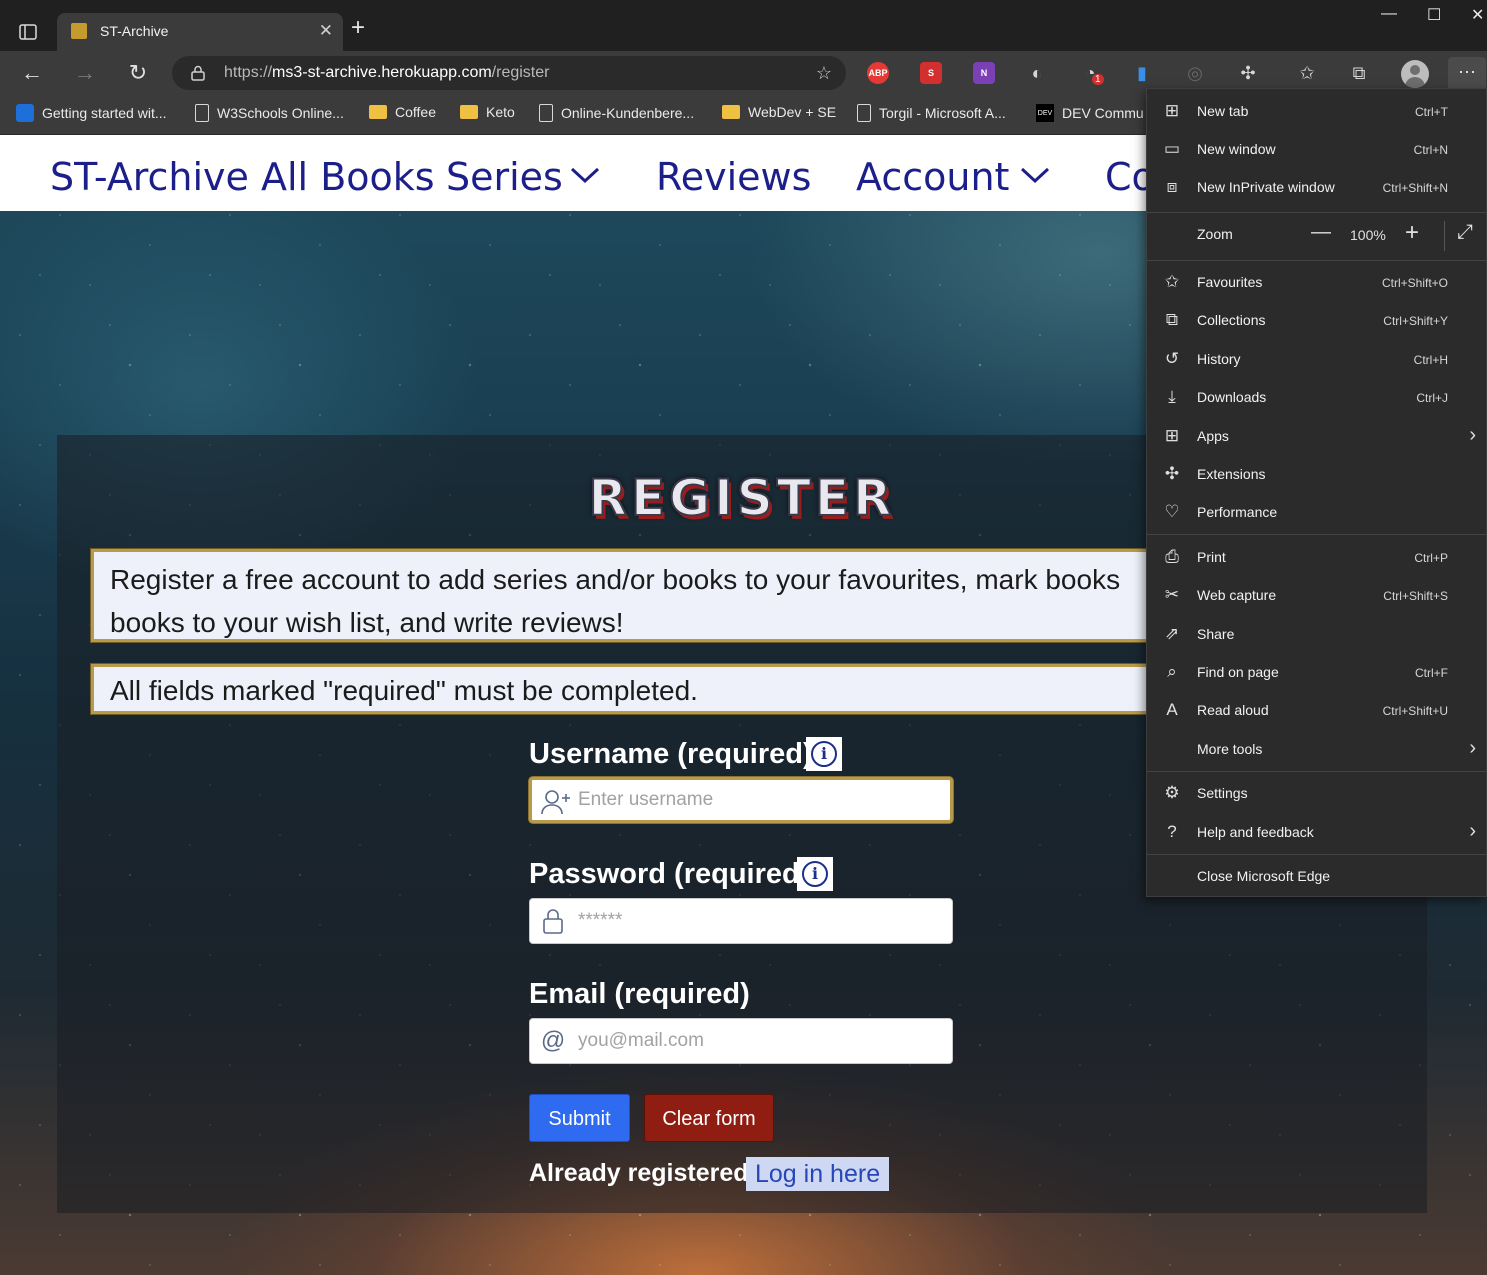 Image resolution: width=1487 pixels, height=1275 pixels. I want to click on nav-account: Account, so click(932, 177).